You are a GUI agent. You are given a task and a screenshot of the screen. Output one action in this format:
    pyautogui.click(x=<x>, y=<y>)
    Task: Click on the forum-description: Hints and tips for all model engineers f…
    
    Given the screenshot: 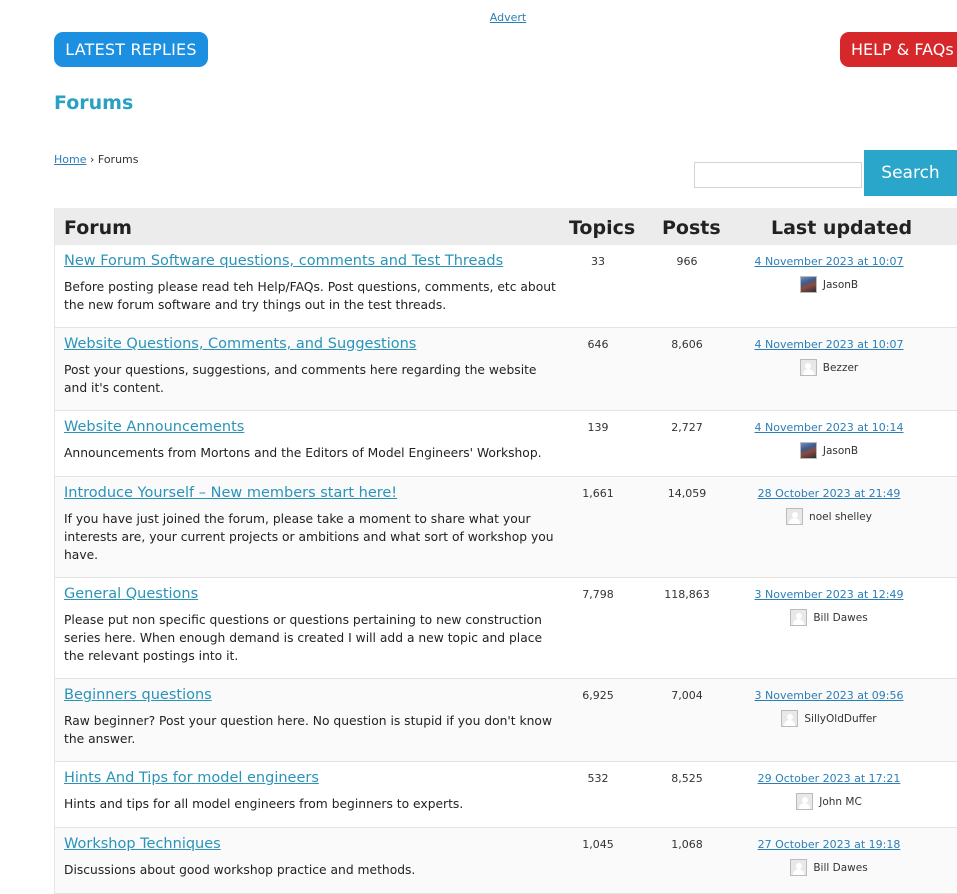 What is the action you would take?
    pyautogui.click(x=264, y=804)
    